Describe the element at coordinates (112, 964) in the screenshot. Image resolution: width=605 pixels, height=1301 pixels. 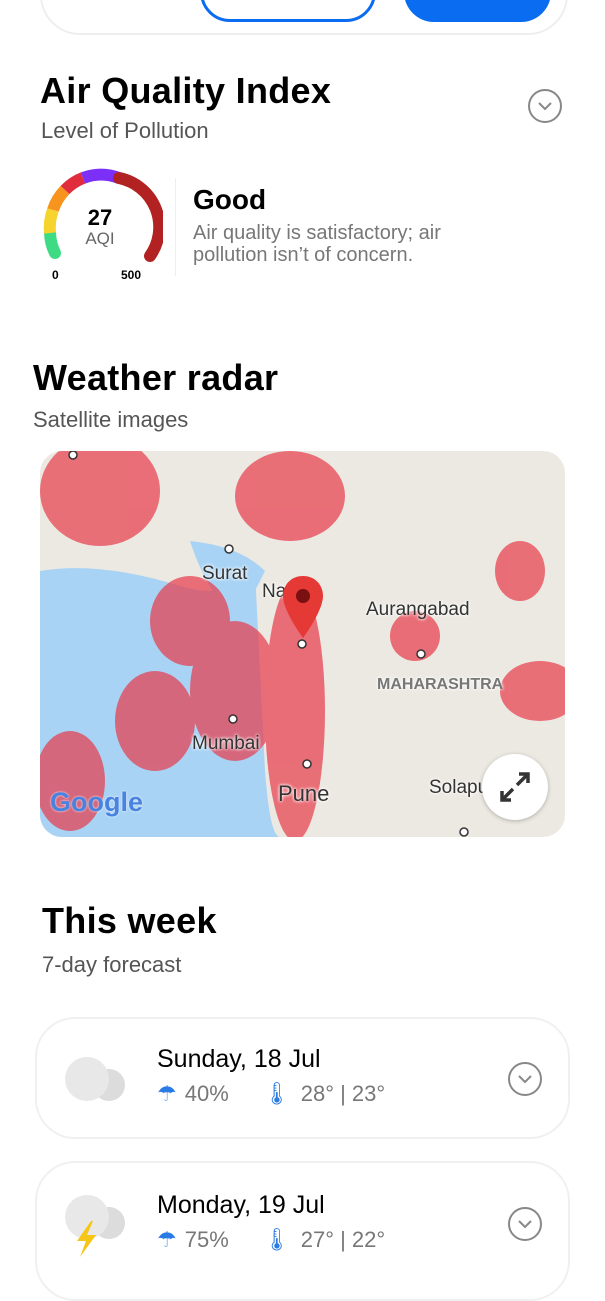
I see `week-subtitle: 7-day forecast` at that location.